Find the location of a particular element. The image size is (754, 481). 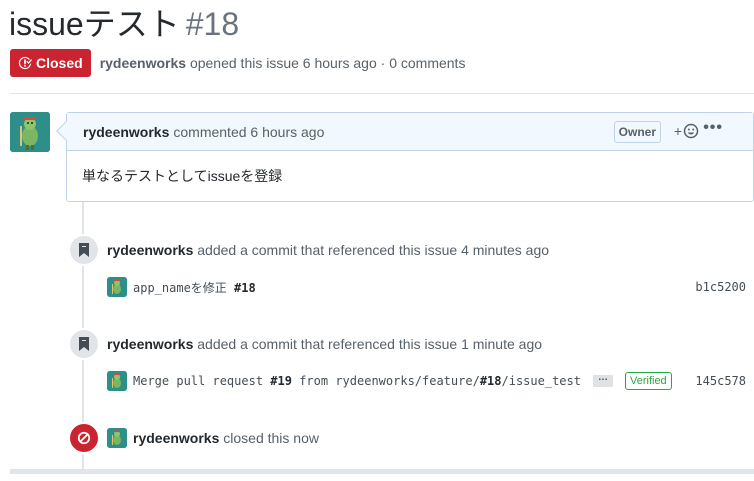

reaction-plus: + is located at coordinates (677, 131).